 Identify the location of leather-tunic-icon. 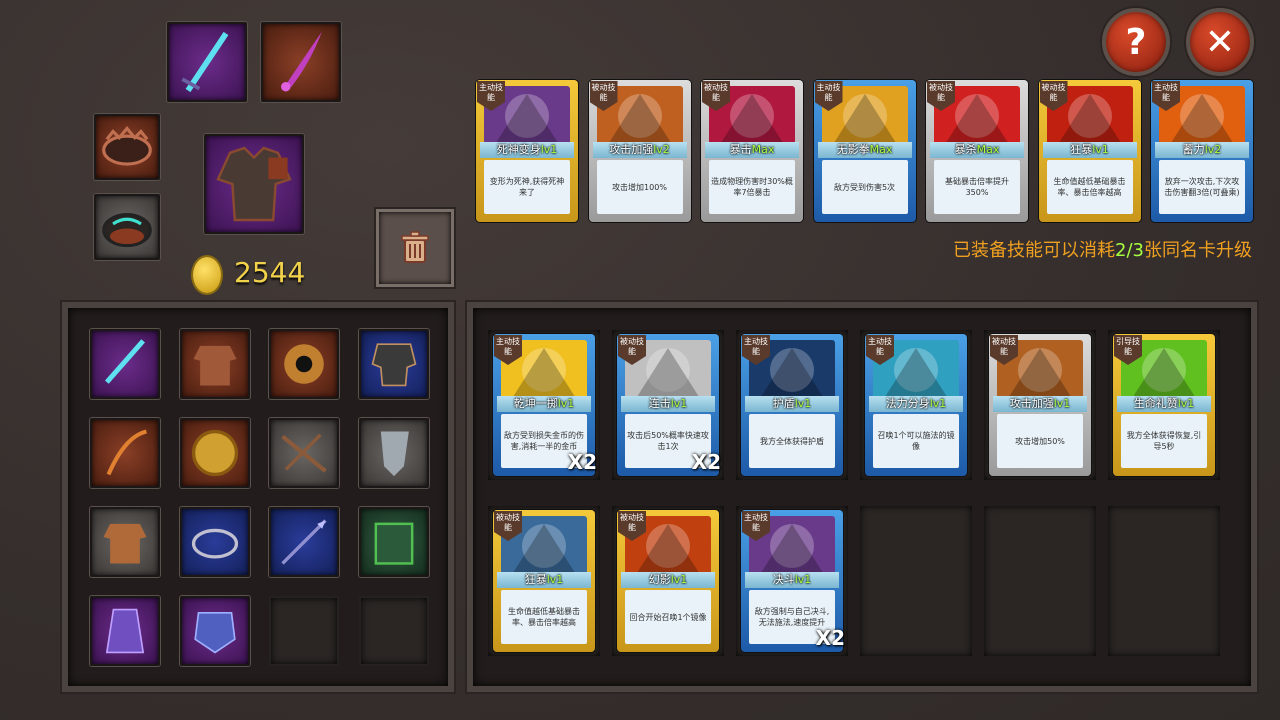
(125, 543).